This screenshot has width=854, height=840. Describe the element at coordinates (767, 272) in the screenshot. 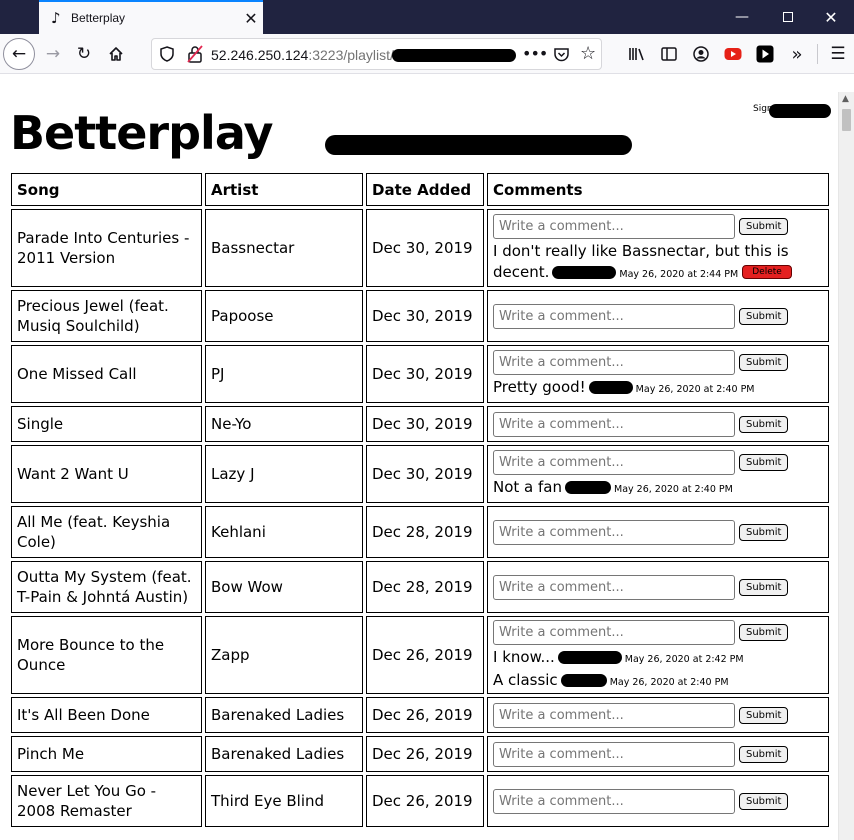

I see `delete-comment-button: Delete` at that location.